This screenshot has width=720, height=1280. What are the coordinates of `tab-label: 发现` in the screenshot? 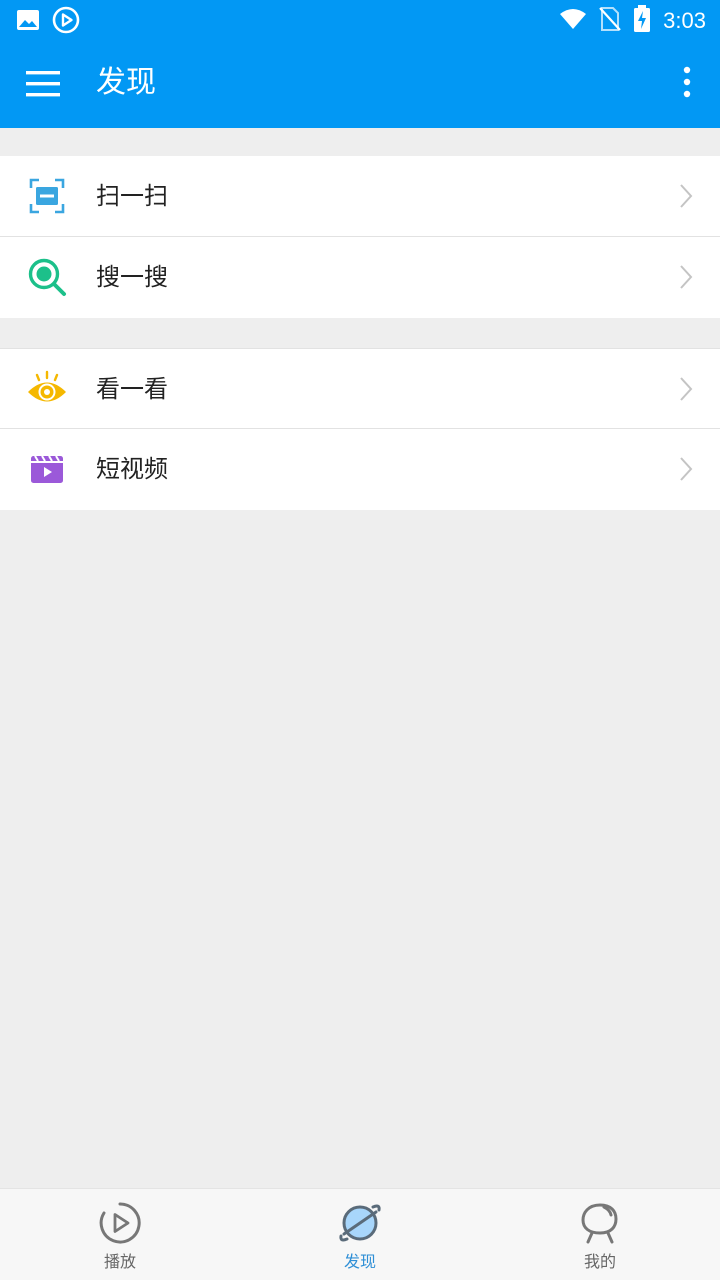 It's located at (359, 1261).